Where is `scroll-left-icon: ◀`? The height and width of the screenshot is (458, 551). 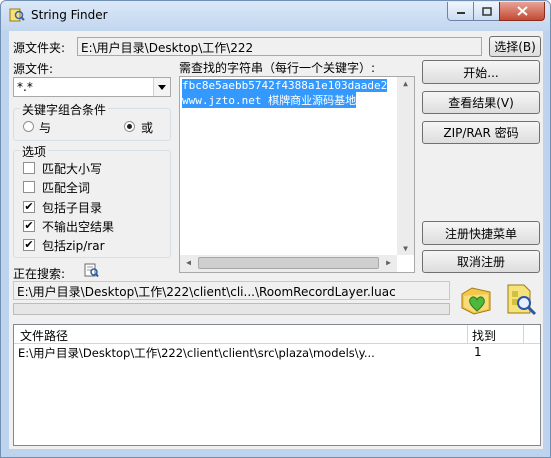 scroll-left-icon: ◀ is located at coordinates (188, 262).